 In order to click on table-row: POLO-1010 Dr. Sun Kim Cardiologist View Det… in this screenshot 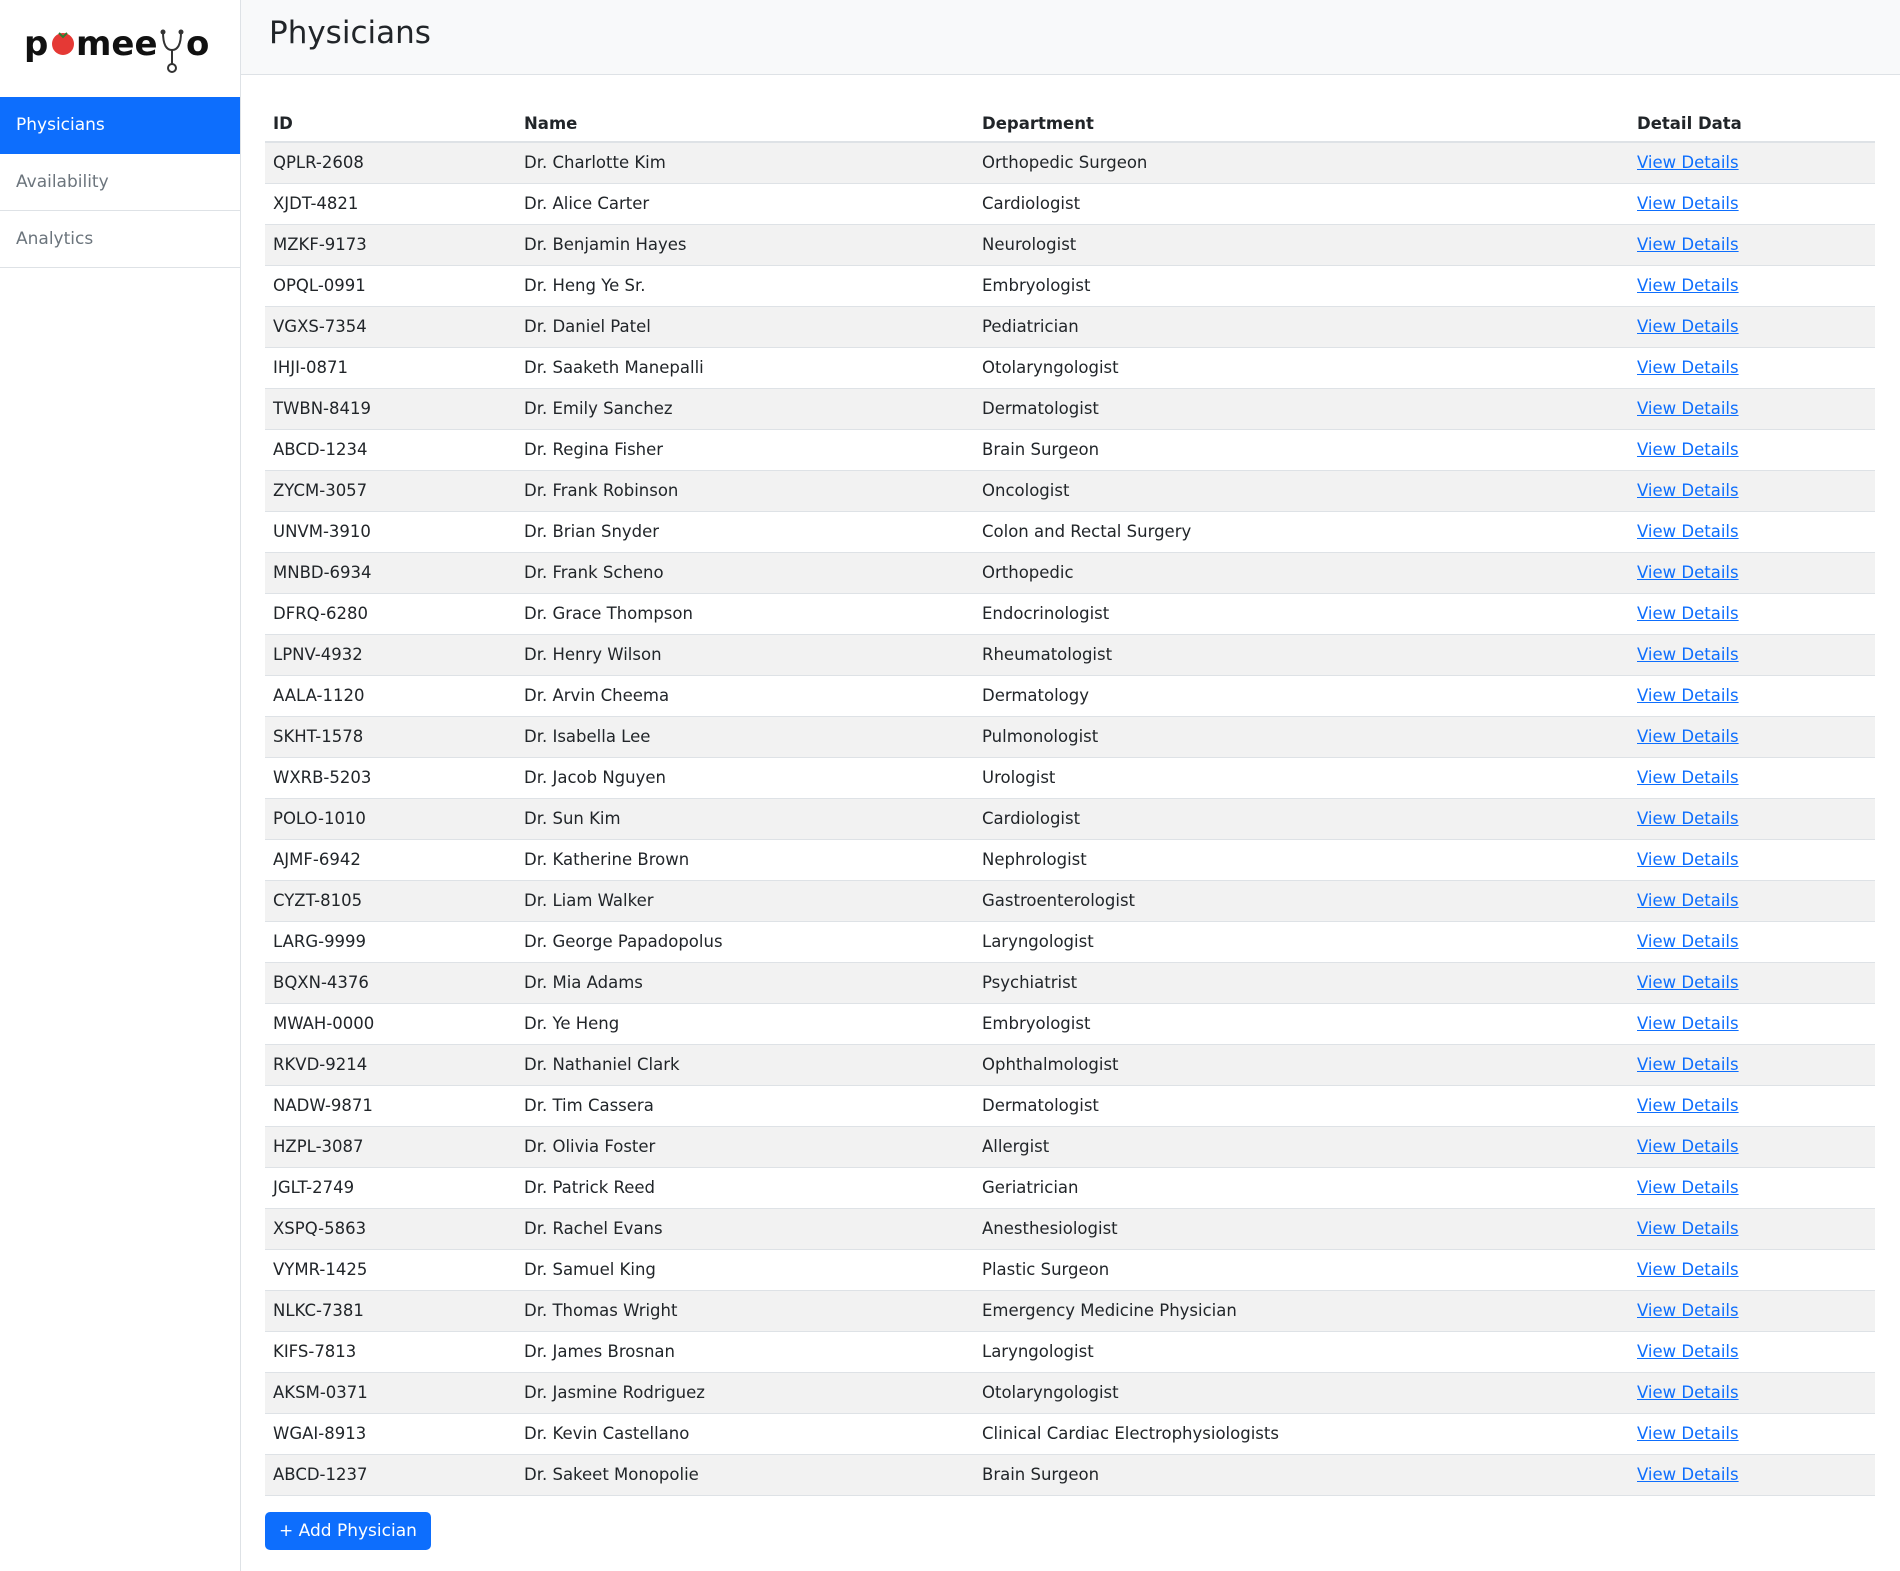, I will do `click(1070, 819)`.